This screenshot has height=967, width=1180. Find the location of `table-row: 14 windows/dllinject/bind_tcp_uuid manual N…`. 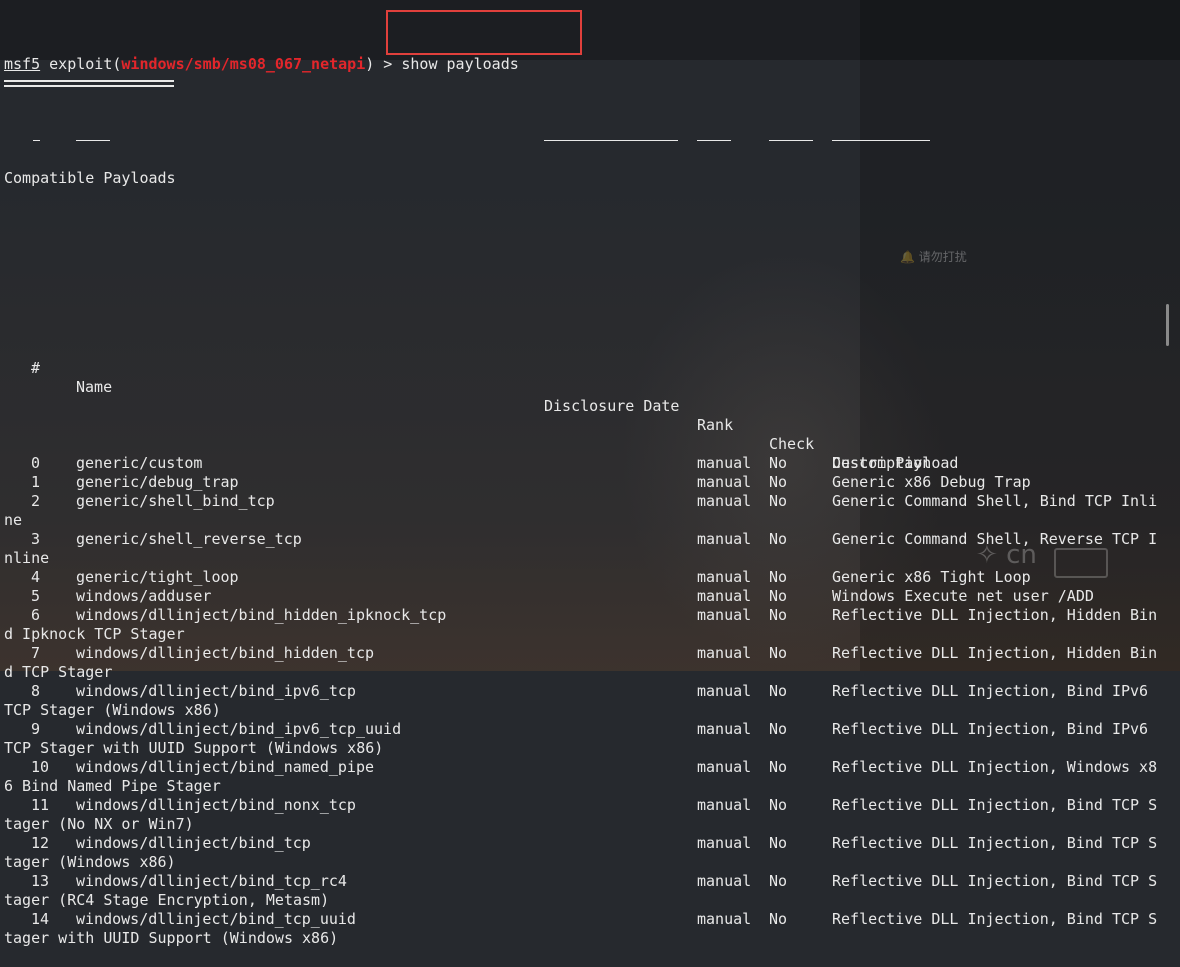

table-row: 14 windows/dllinject/bind_tcp_uuid manual N… is located at coordinates (592, 919).